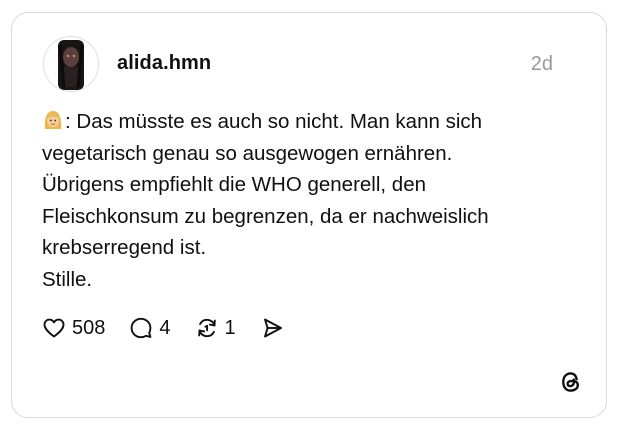 Image resolution: width=620 pixels, height=430 pixels. I want to click on share-button, so click(272, 328).